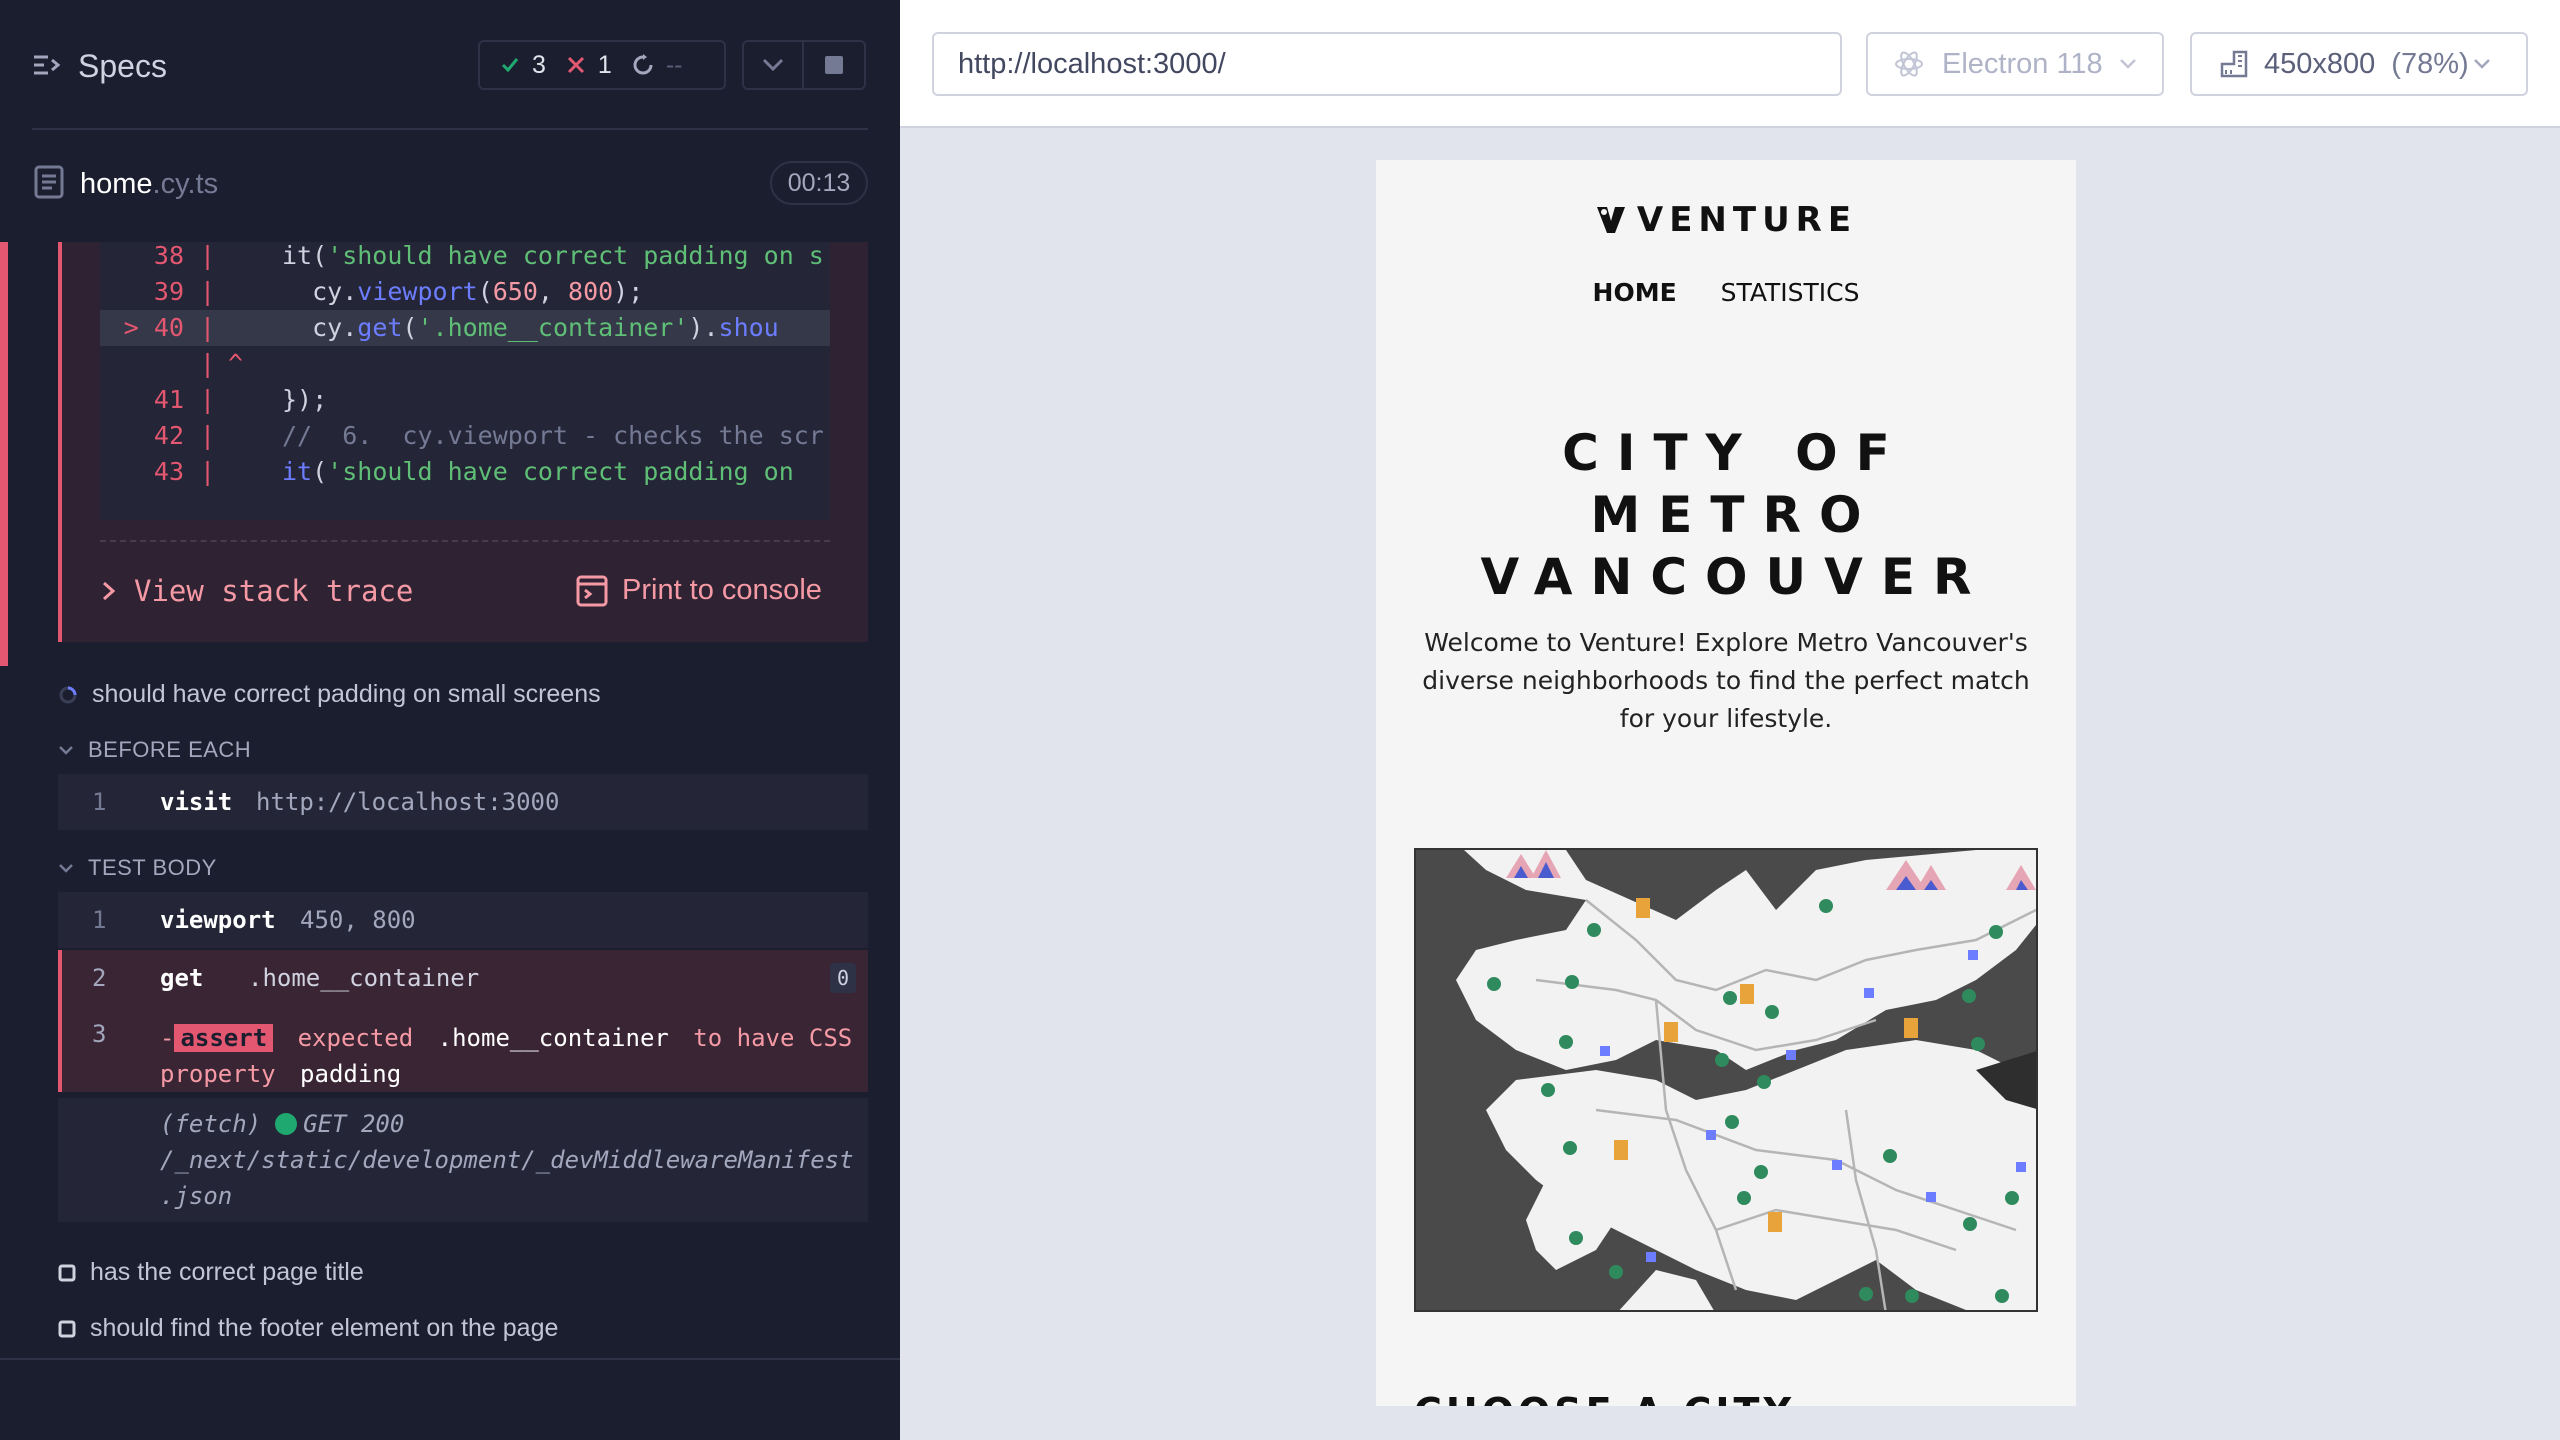 This screenshot has height=1440, width=2560. What do you see at coordinates (168, 291) in the screenshot?
I see `line-number: 39` at bounding box center [168, 291].